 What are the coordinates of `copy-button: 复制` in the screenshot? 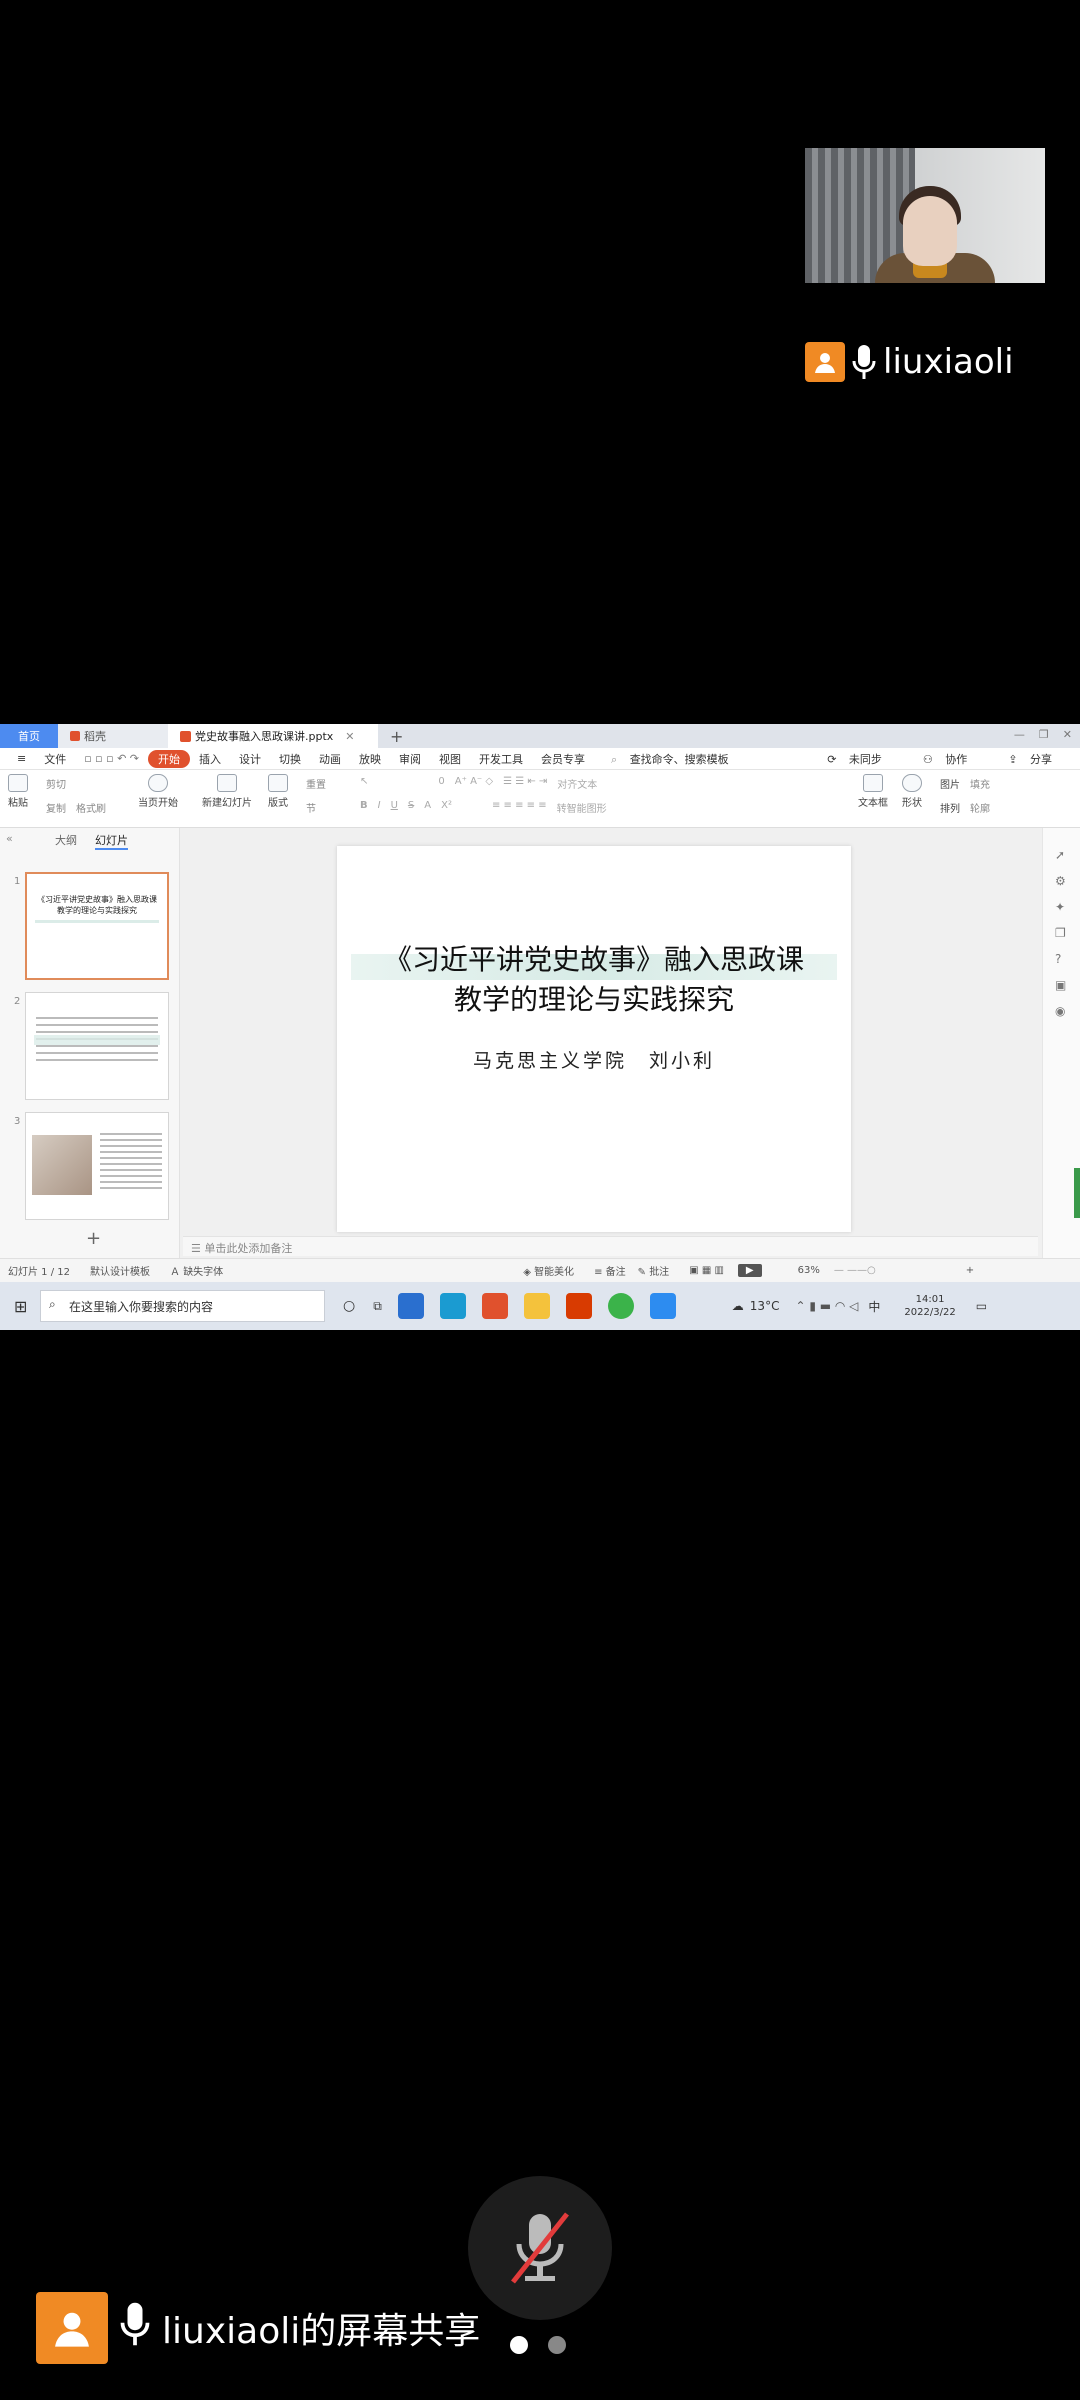 It's located at (56, 807).